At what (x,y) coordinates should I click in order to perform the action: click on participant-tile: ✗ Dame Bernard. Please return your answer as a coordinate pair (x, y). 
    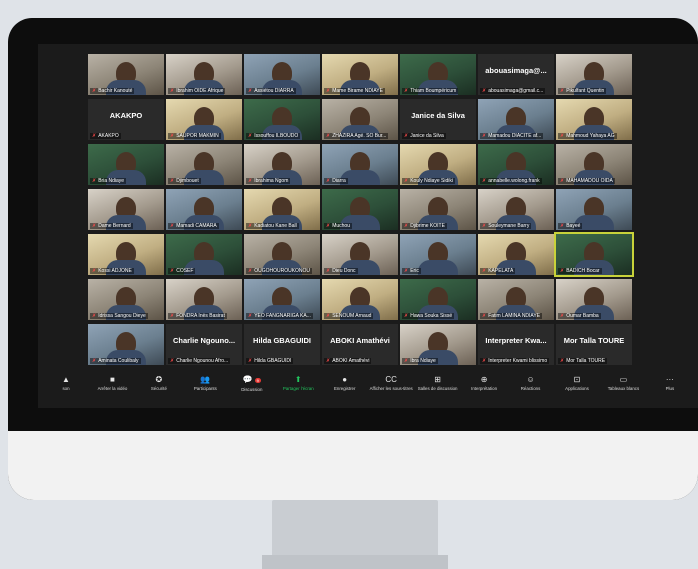
    Looking at the image, I should click on (126, 209).